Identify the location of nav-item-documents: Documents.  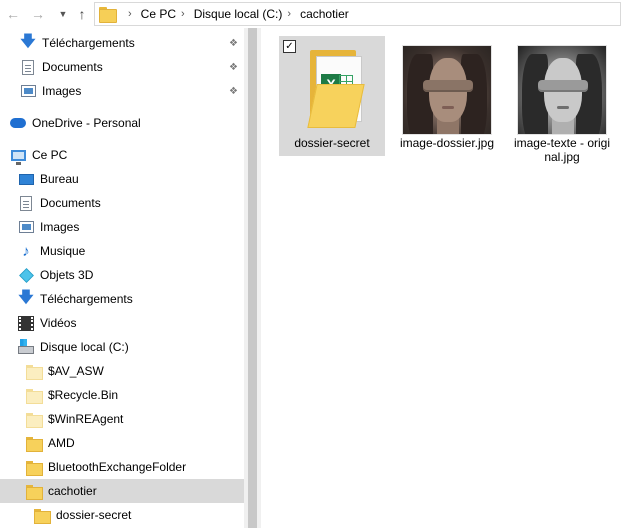
(122, 203).